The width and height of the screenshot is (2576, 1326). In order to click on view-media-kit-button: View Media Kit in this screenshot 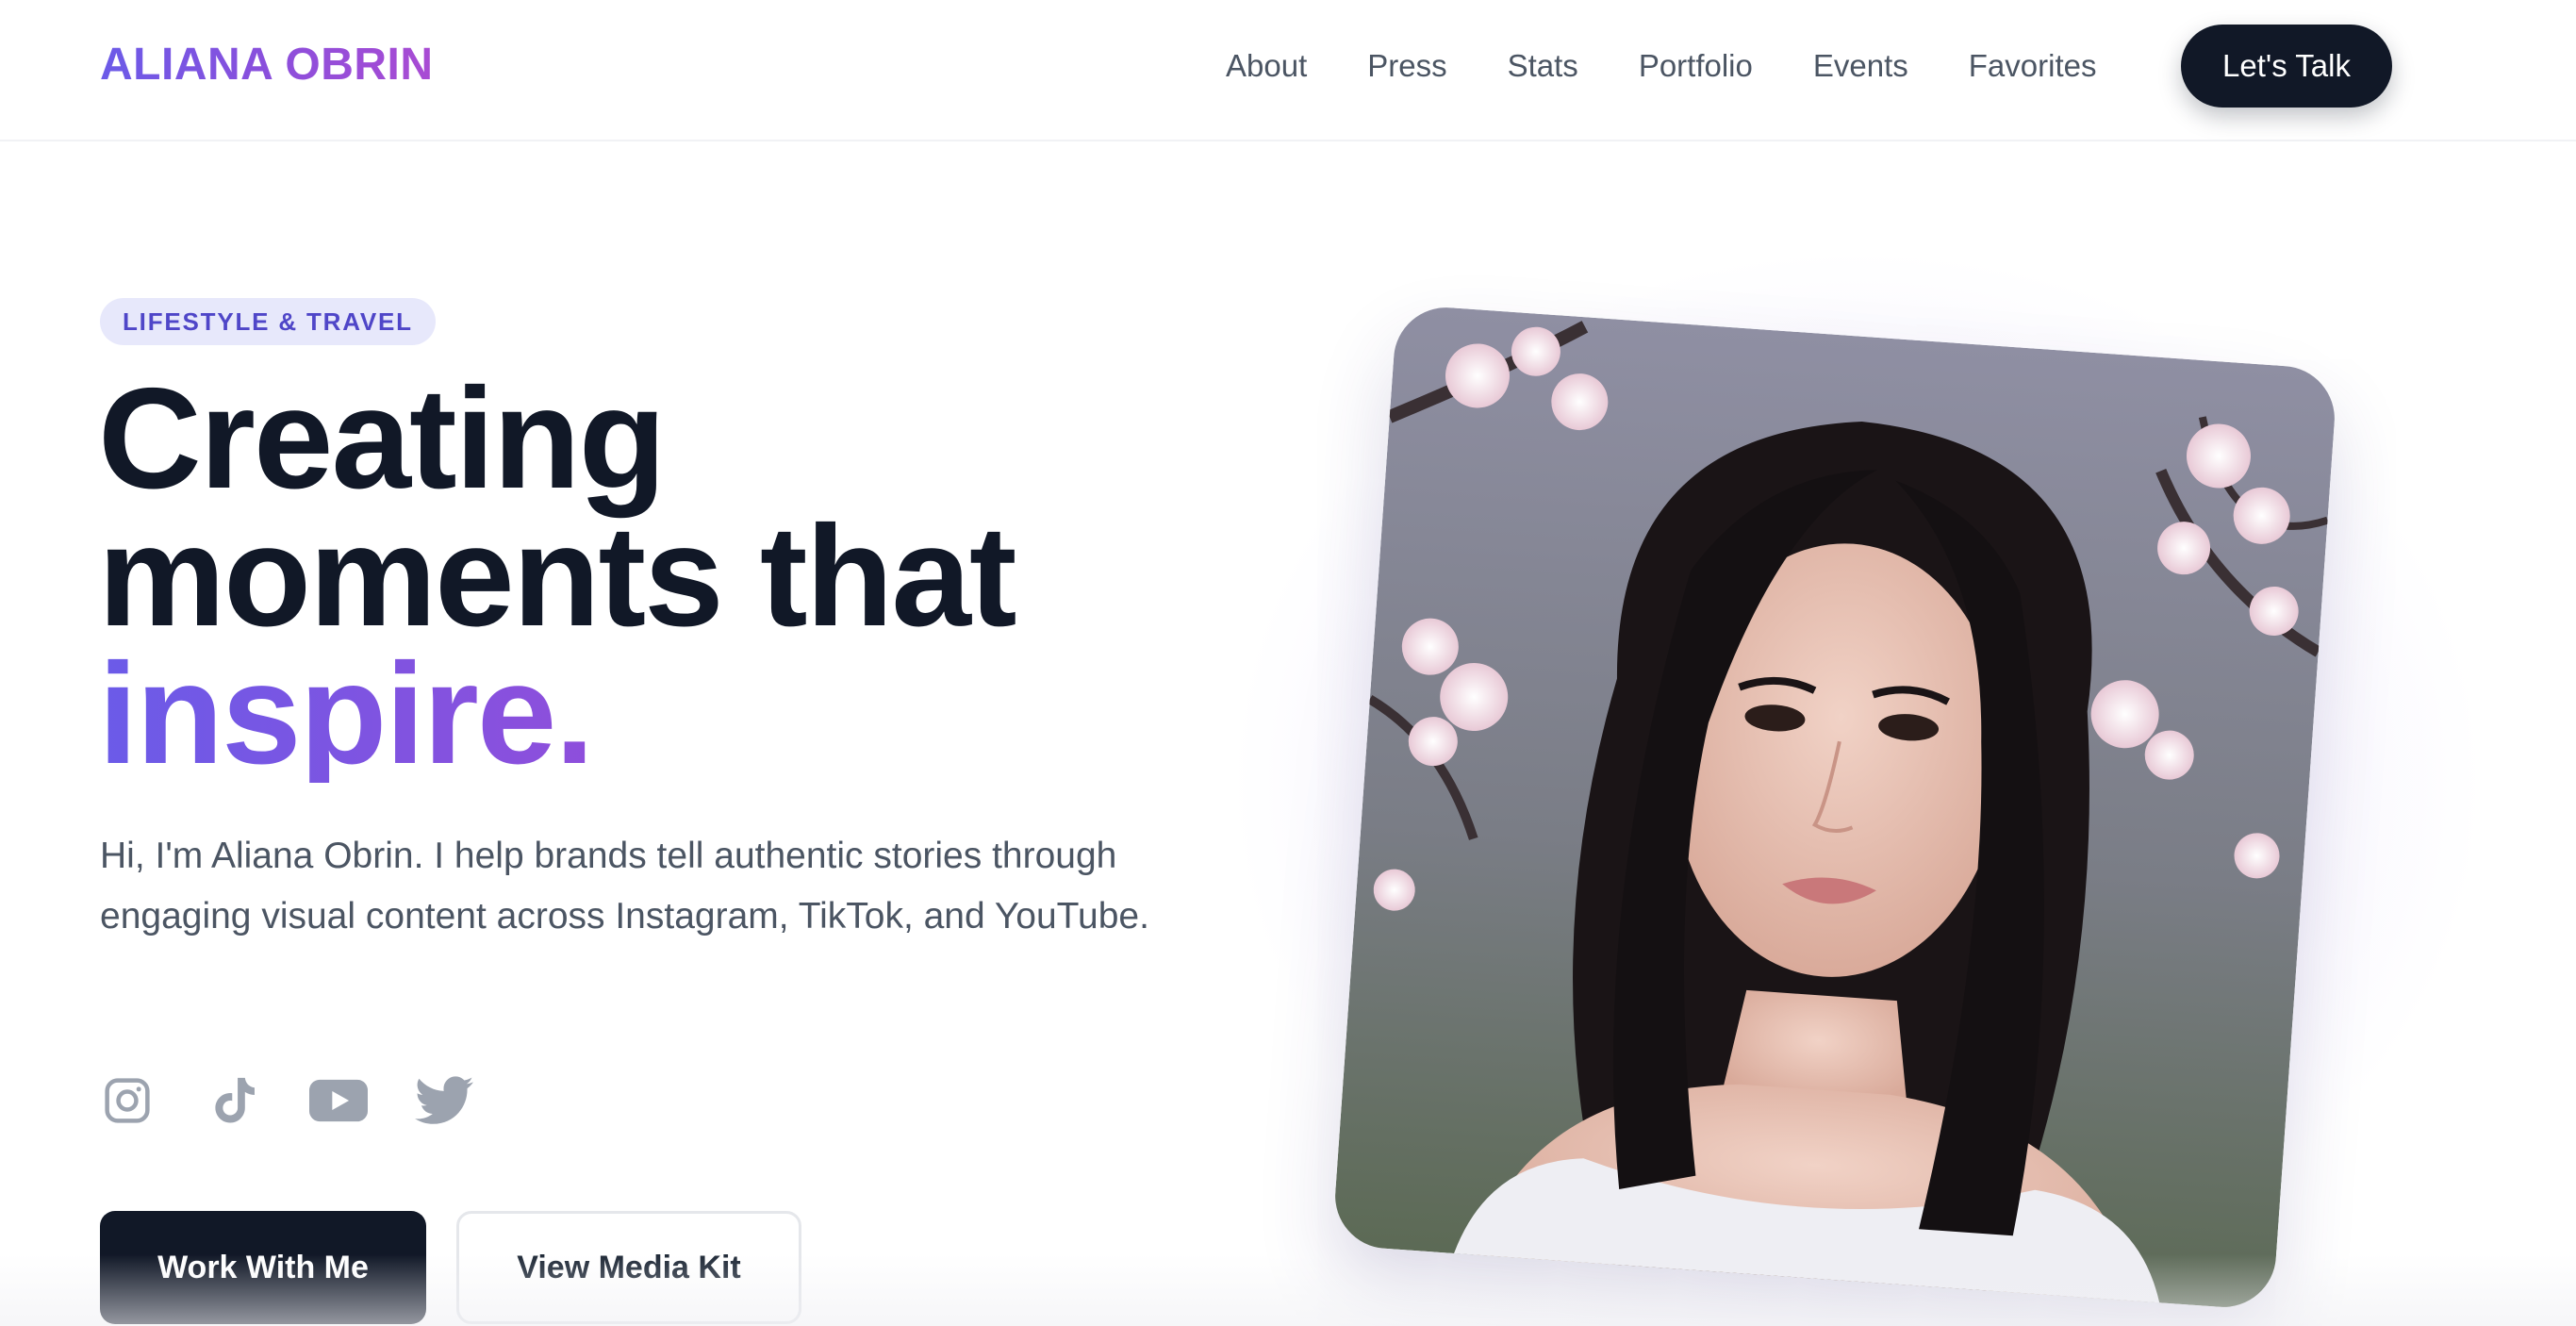, I will do `click(628, 1267)`.